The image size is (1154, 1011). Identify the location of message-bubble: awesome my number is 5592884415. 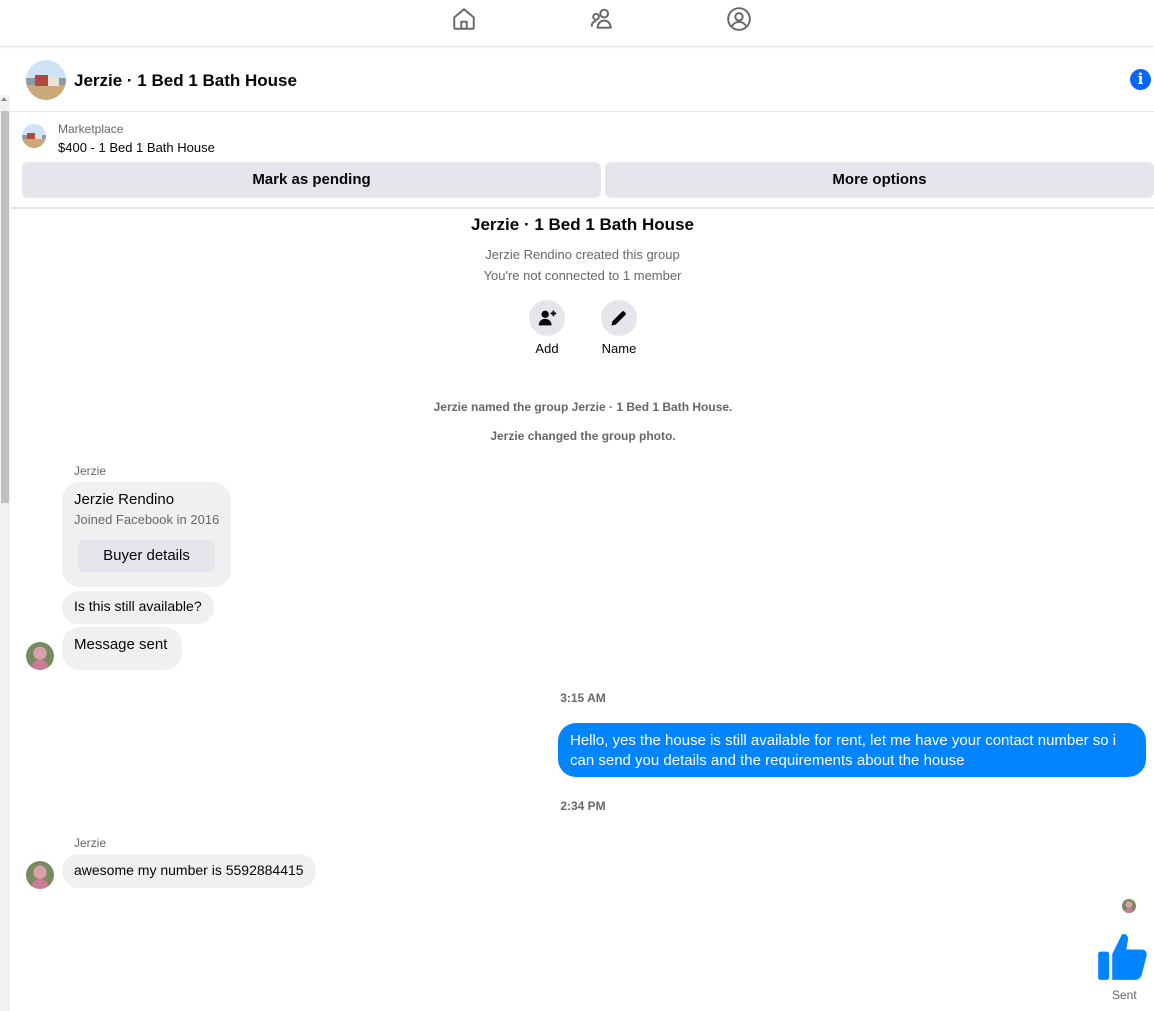
(189, 871).